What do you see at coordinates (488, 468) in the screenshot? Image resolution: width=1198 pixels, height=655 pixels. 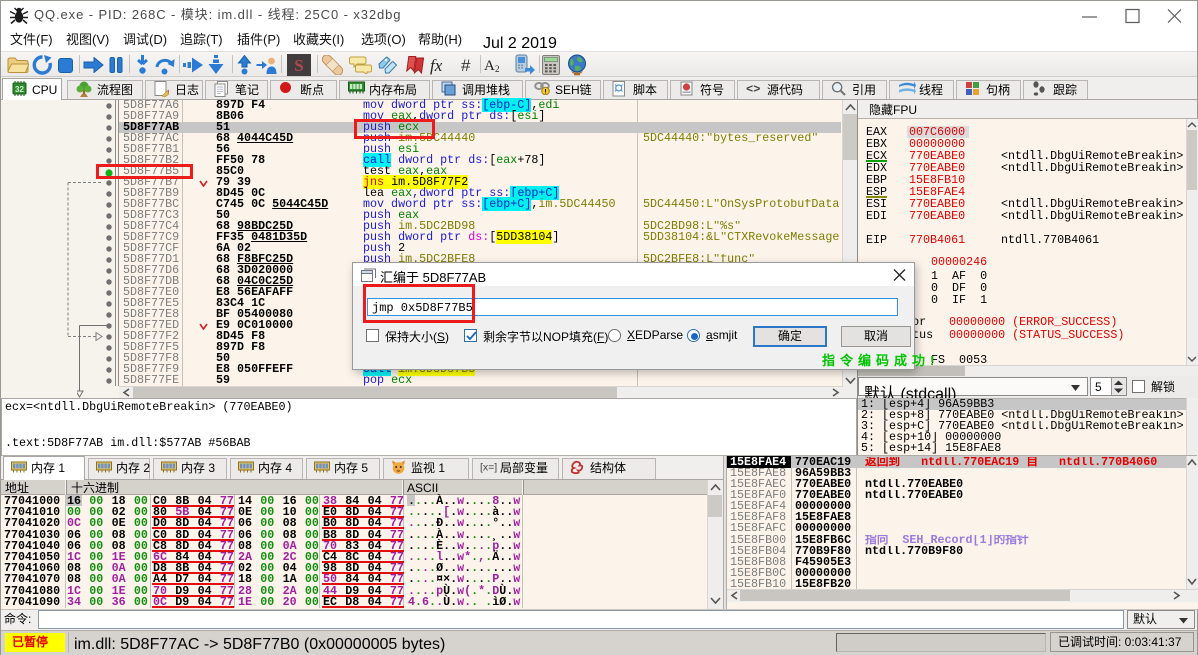 I see `svg-text: [x=]` at bounding box center [488, 468].